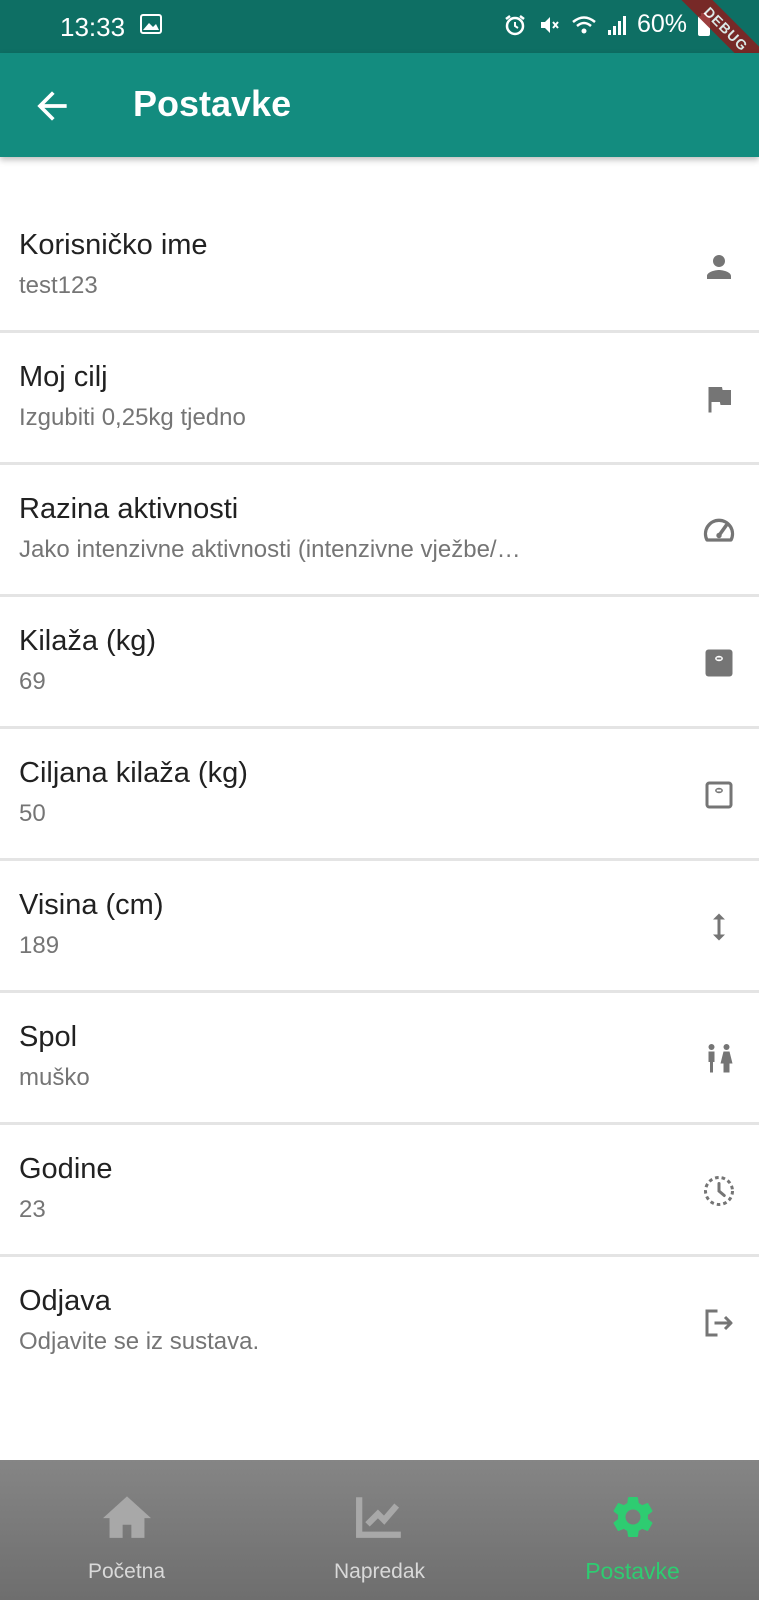 This screenshot has height=1600, width=759. Describe the element at coordinates (93, 27) in the screenshot. I see `status-time: 13:33` at that location.